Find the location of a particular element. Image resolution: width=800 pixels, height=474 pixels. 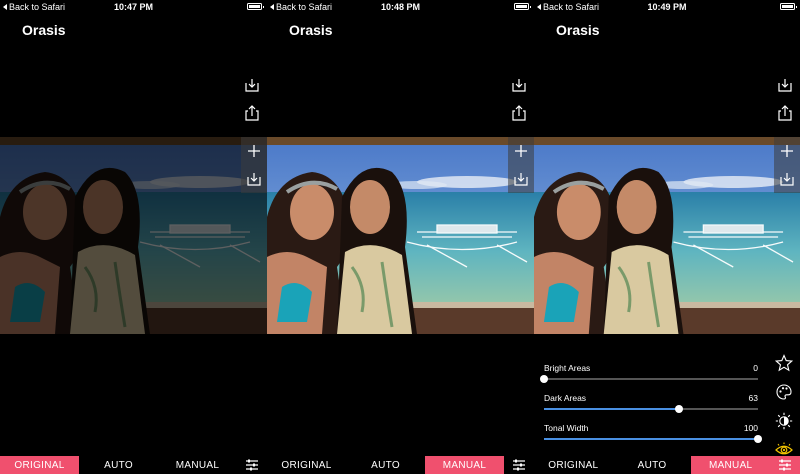

slider-label: Dark Areas is located at coordinates (565, 398).